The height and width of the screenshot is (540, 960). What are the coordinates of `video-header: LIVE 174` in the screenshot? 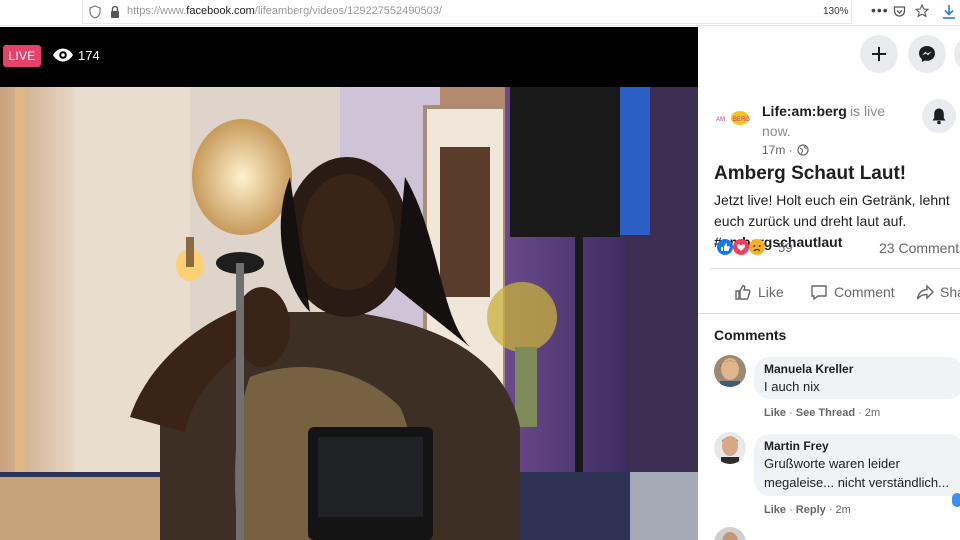 It's located at (349, 57).